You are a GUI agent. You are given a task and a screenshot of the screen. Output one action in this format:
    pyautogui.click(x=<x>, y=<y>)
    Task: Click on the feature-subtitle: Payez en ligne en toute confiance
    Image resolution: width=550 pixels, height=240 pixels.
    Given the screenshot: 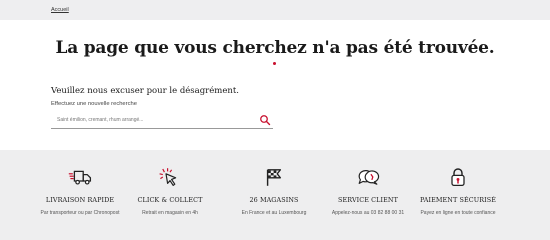 What is the action you would take?
    pyautogui.click(x=458, y=213)
    